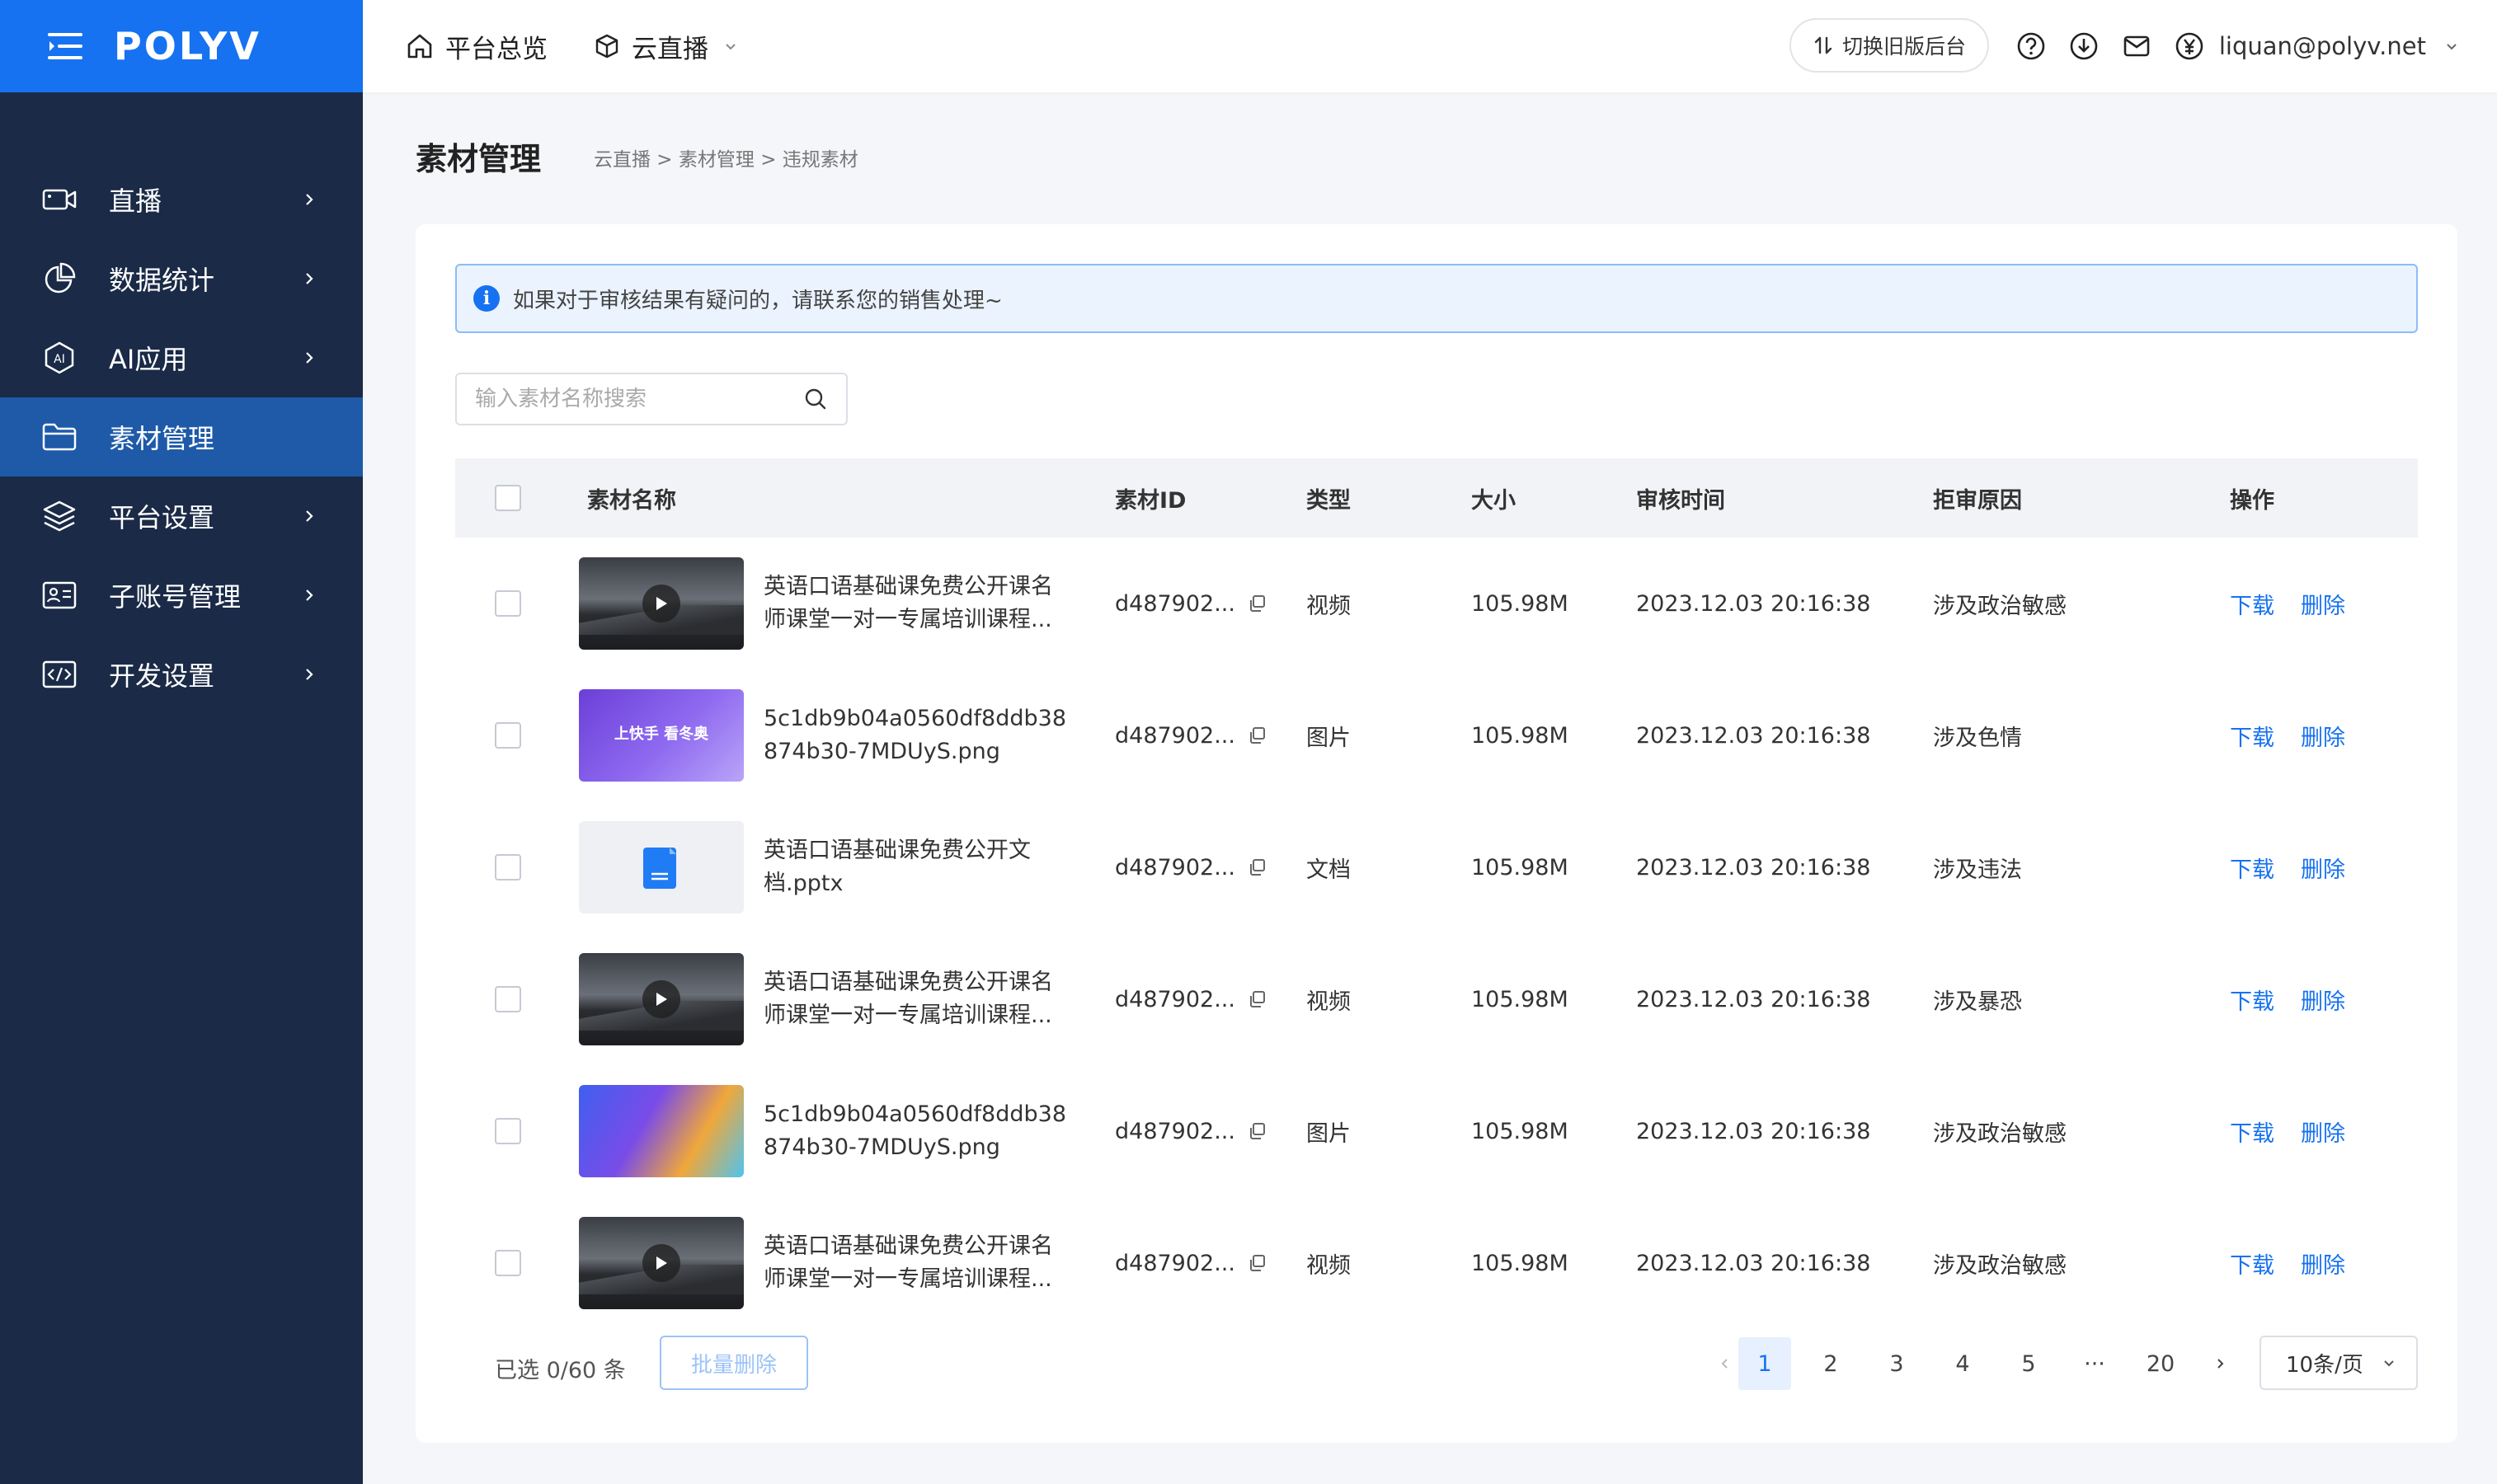  Describe the element at coordinates (188, 46) in the screenshot. I see `polyv-logo: POLYV` at that location.